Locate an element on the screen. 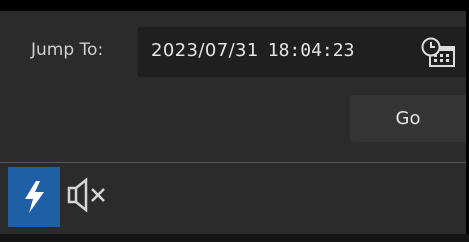  jump-to-datetime-field: 2023/07/31 18:04:23 is located at coordinates (302, 52).